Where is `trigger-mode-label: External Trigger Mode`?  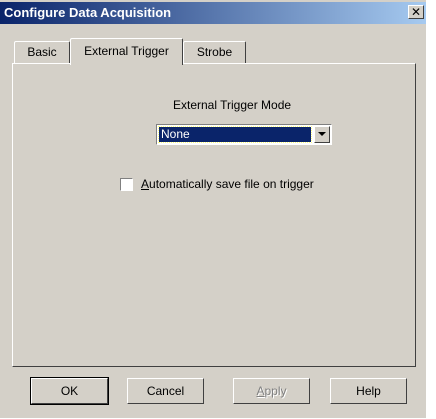 trigger-mode-label: External Trigger Mode is located at coordinates (232, 105).